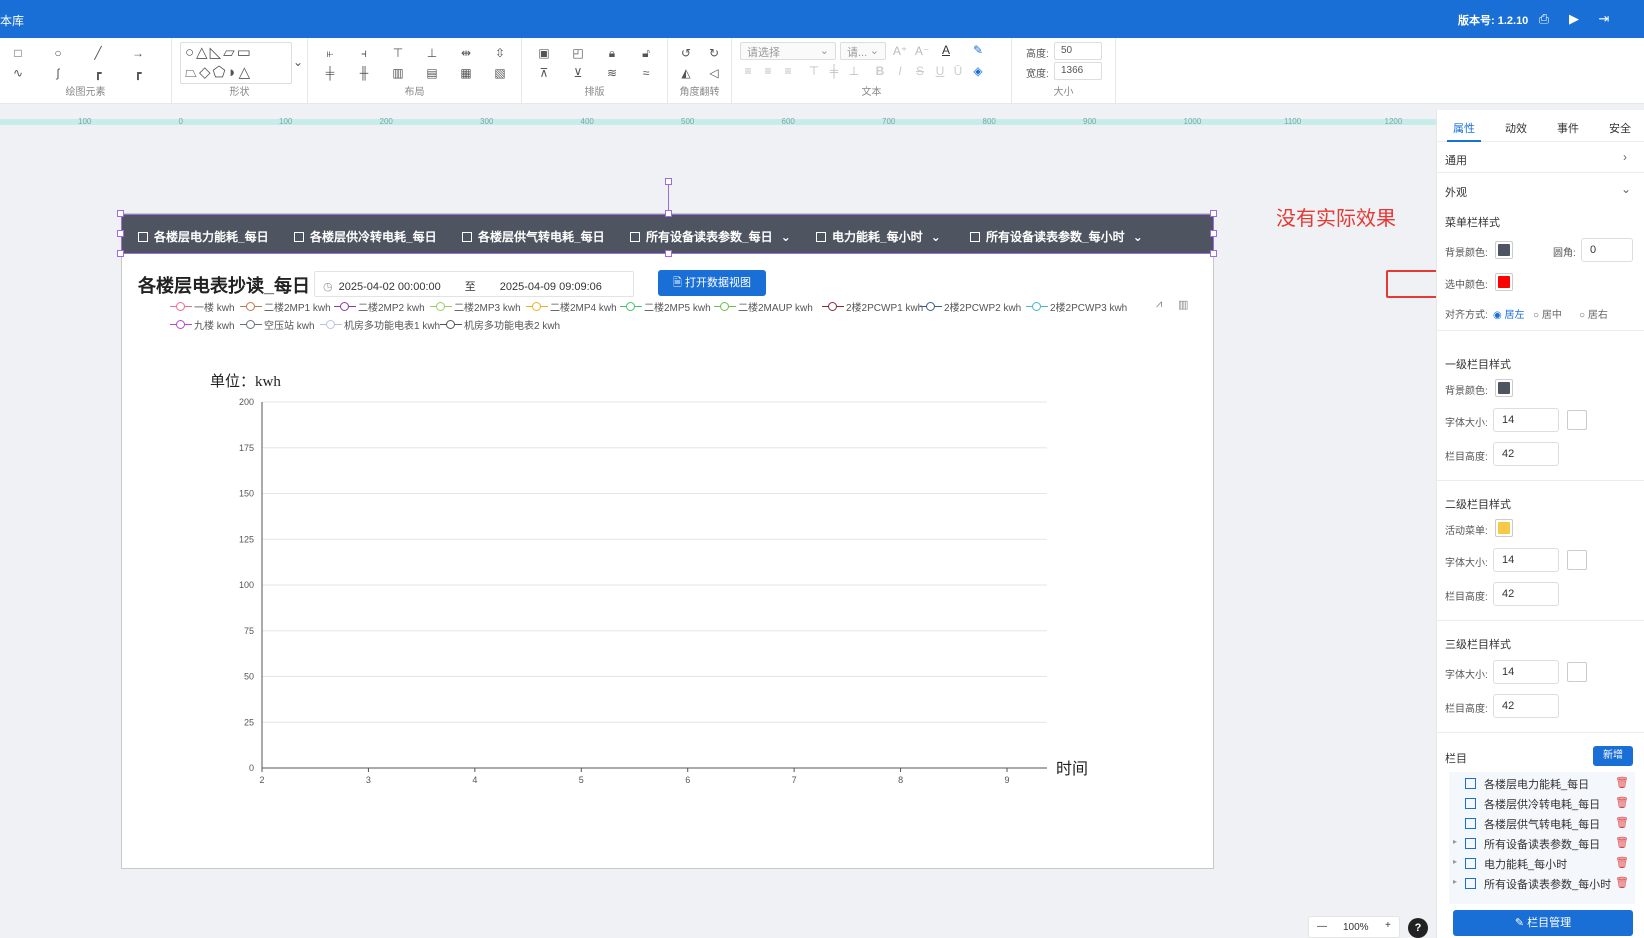  What do you see at coordinates (432, 53) in the screenshot?
I see `align-bottom-icon: ⊥` at bounding box center [432, 53].